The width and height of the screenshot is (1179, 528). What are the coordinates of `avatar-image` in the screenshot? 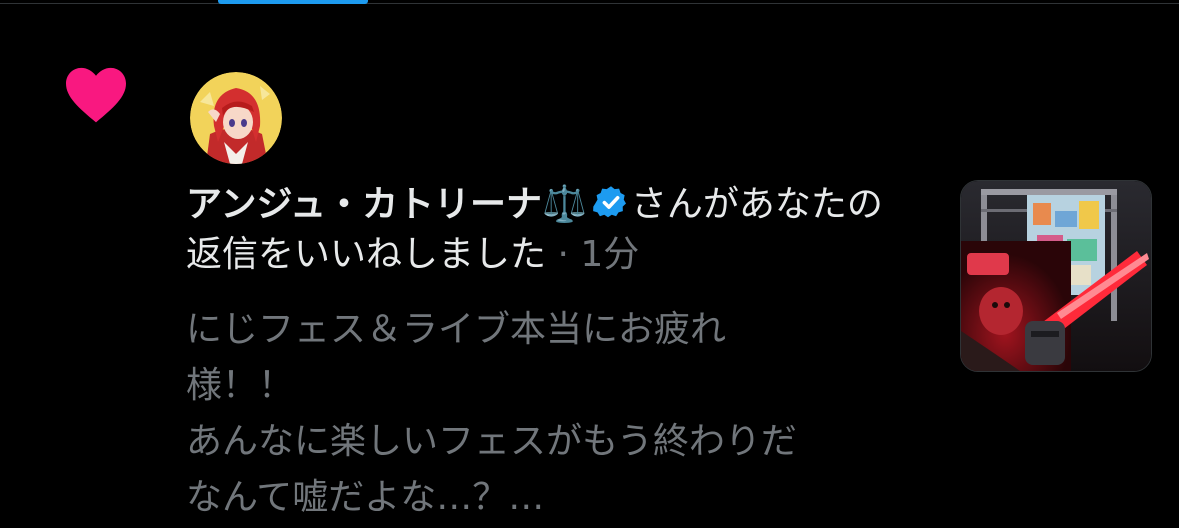 It's located at (236, 118).